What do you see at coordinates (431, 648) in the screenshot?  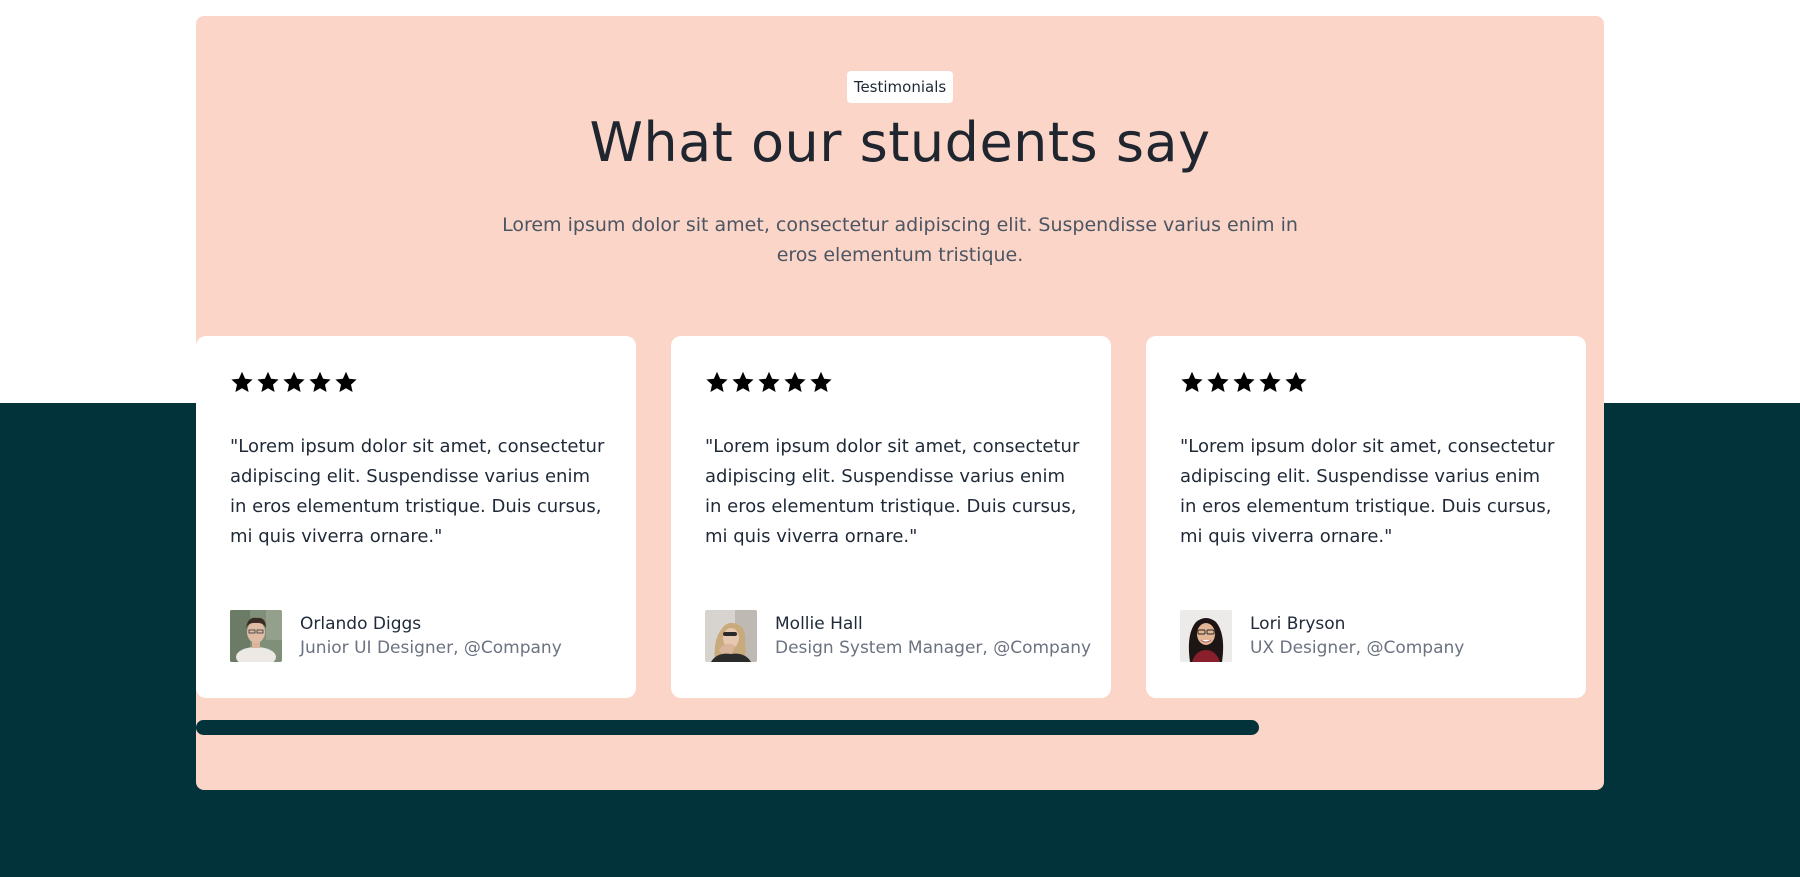 I see `author-role: Junior UI Designer, @Company` at bounding box center [431, 648].